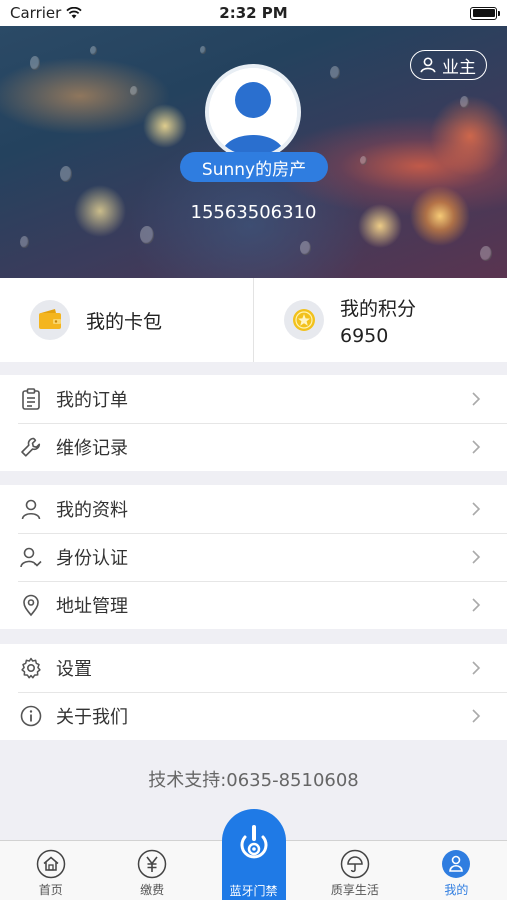 This screenshot has height=900, width=507. I want to click on tab-quality-life: 质享生活, so click(354, 870).